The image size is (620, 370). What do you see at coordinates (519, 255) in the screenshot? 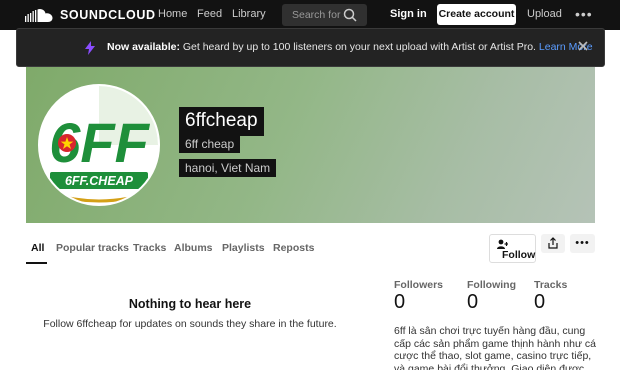
I see `follow-label: Follow` at bounding box center [519, 255].